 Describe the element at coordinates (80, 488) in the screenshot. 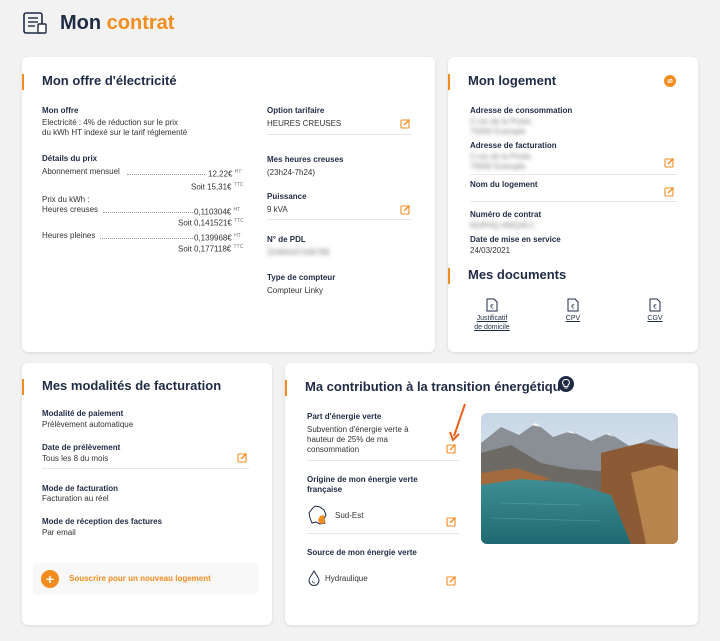

I see `billing-mode-label: Mode de facturation` at that location.